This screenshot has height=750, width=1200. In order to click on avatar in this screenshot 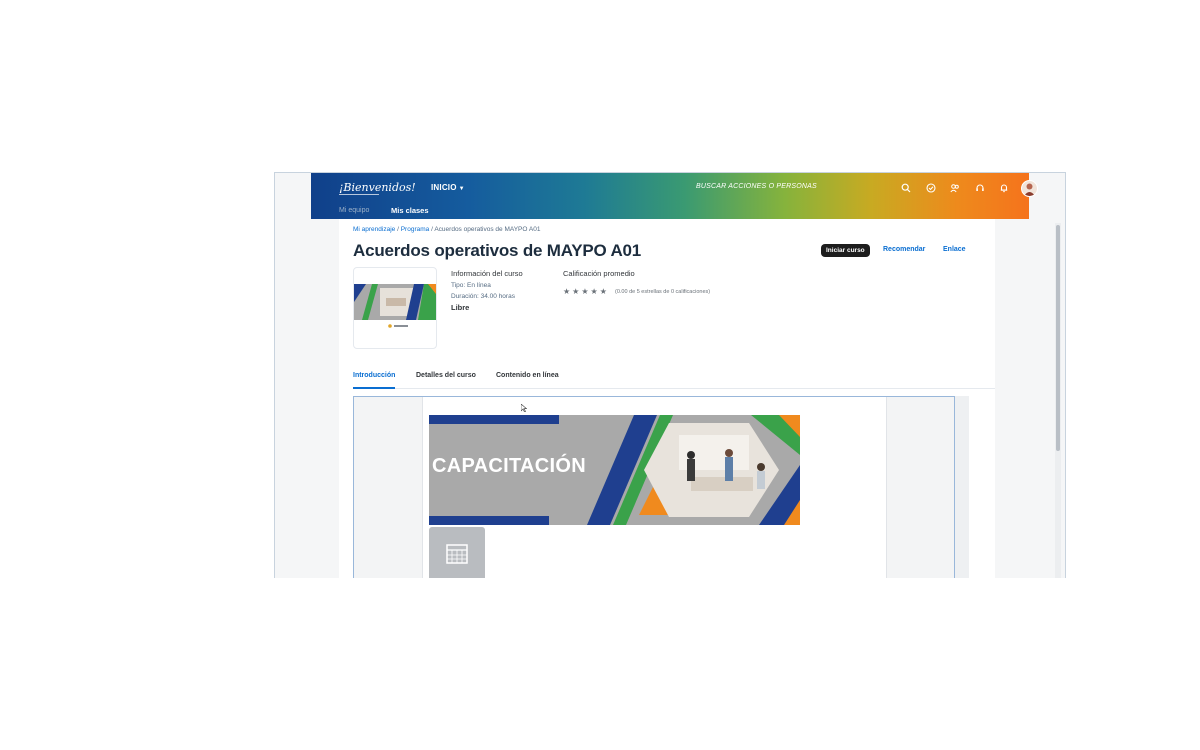, I will do `click(1029, 188)`.